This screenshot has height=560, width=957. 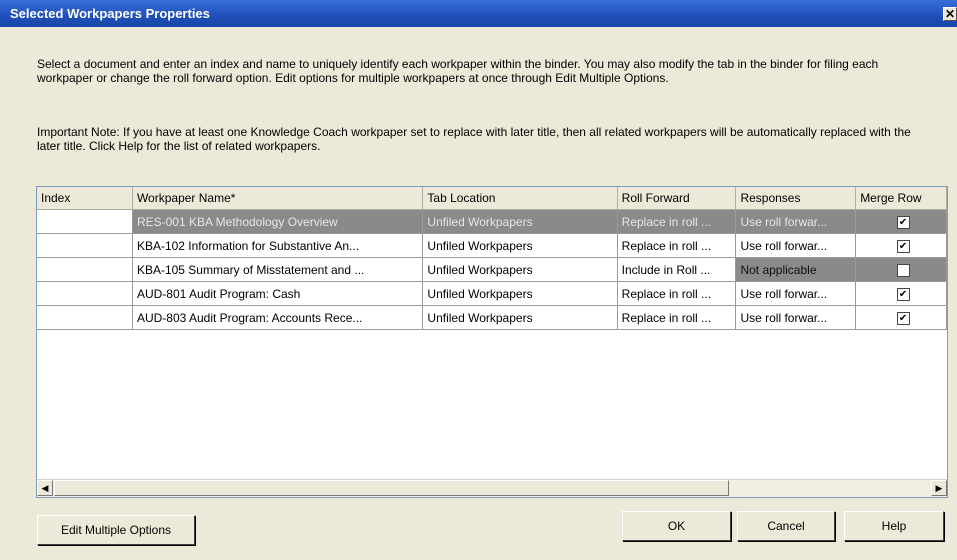 I want to click on column-header-name: Workpaper Name*, so click(x=278, y=198).